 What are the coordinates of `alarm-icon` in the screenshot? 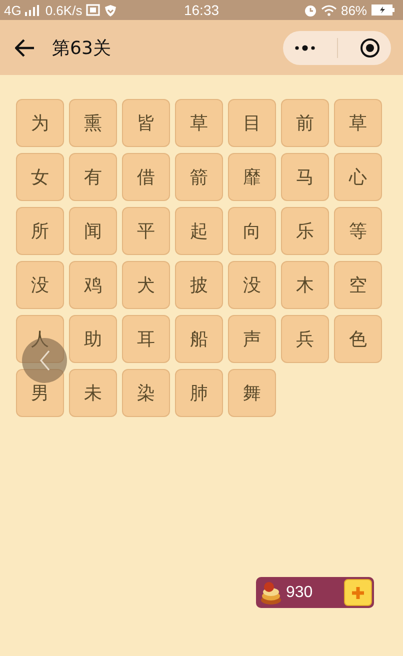 It's located at (310, 10).